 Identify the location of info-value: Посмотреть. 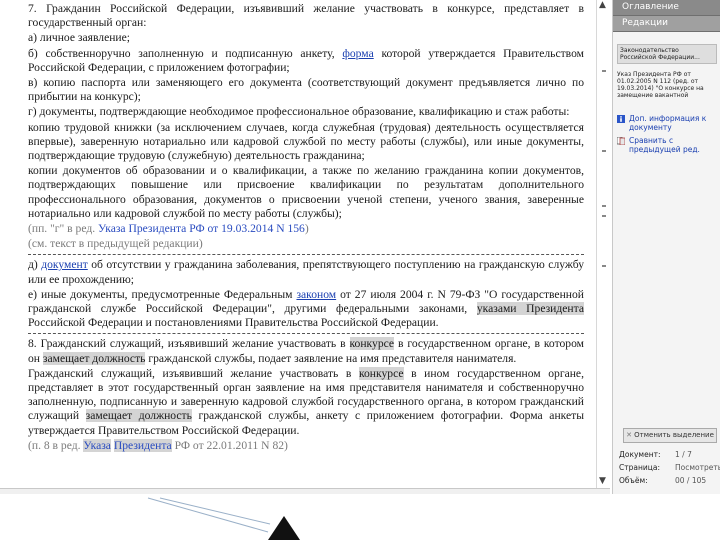
(697, 467).